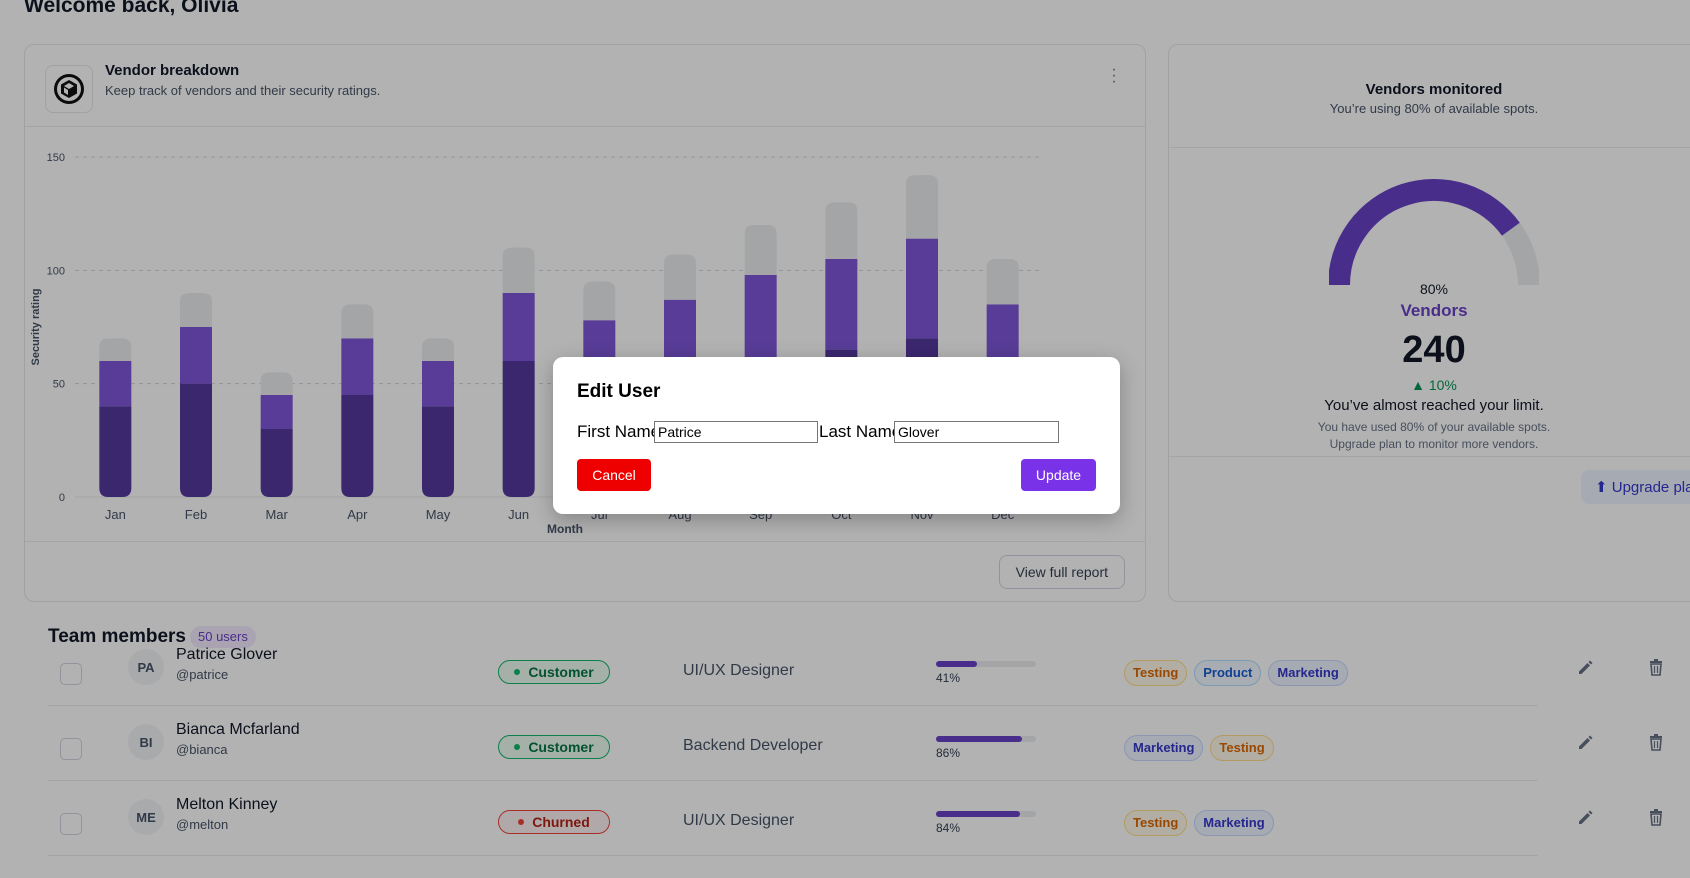 This screenshot has width=1690, height=878. What do you see at coordinates (621, 431) in the screenshot?
I see `first-name-label: First Name:` at bounding box center [621, 431].